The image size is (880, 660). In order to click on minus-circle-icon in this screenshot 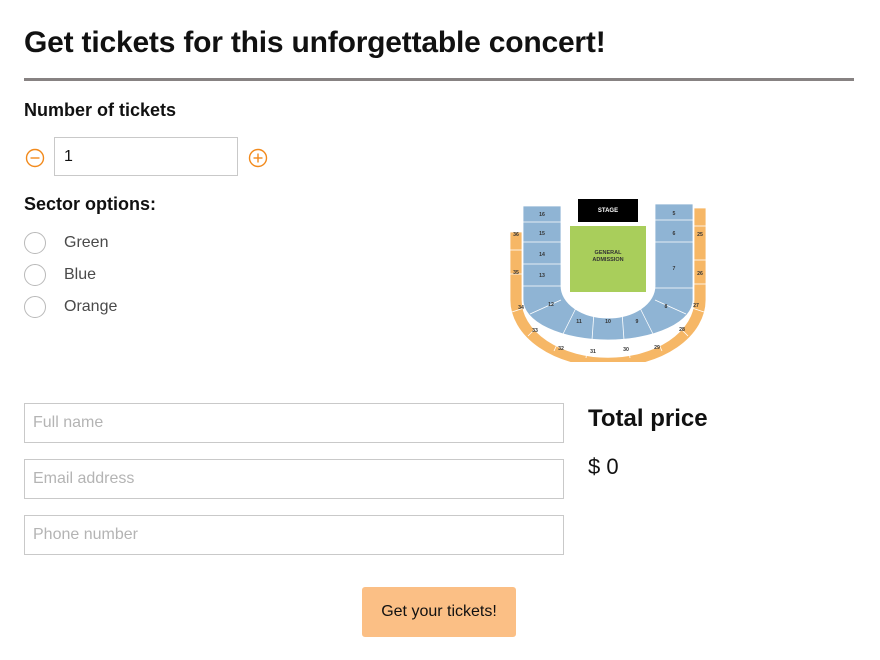, I will do `click(35, 158)`.